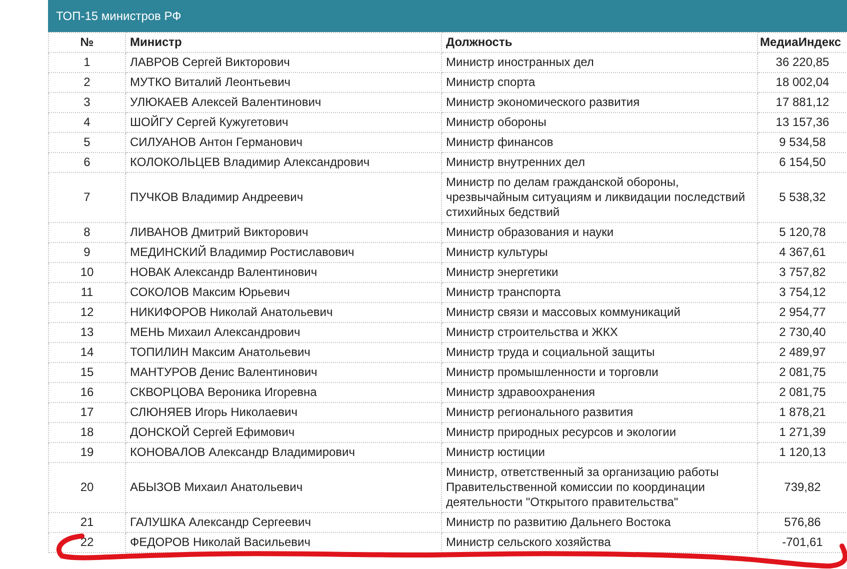  I want to click on rank-cell: 15, so click(87, 372).